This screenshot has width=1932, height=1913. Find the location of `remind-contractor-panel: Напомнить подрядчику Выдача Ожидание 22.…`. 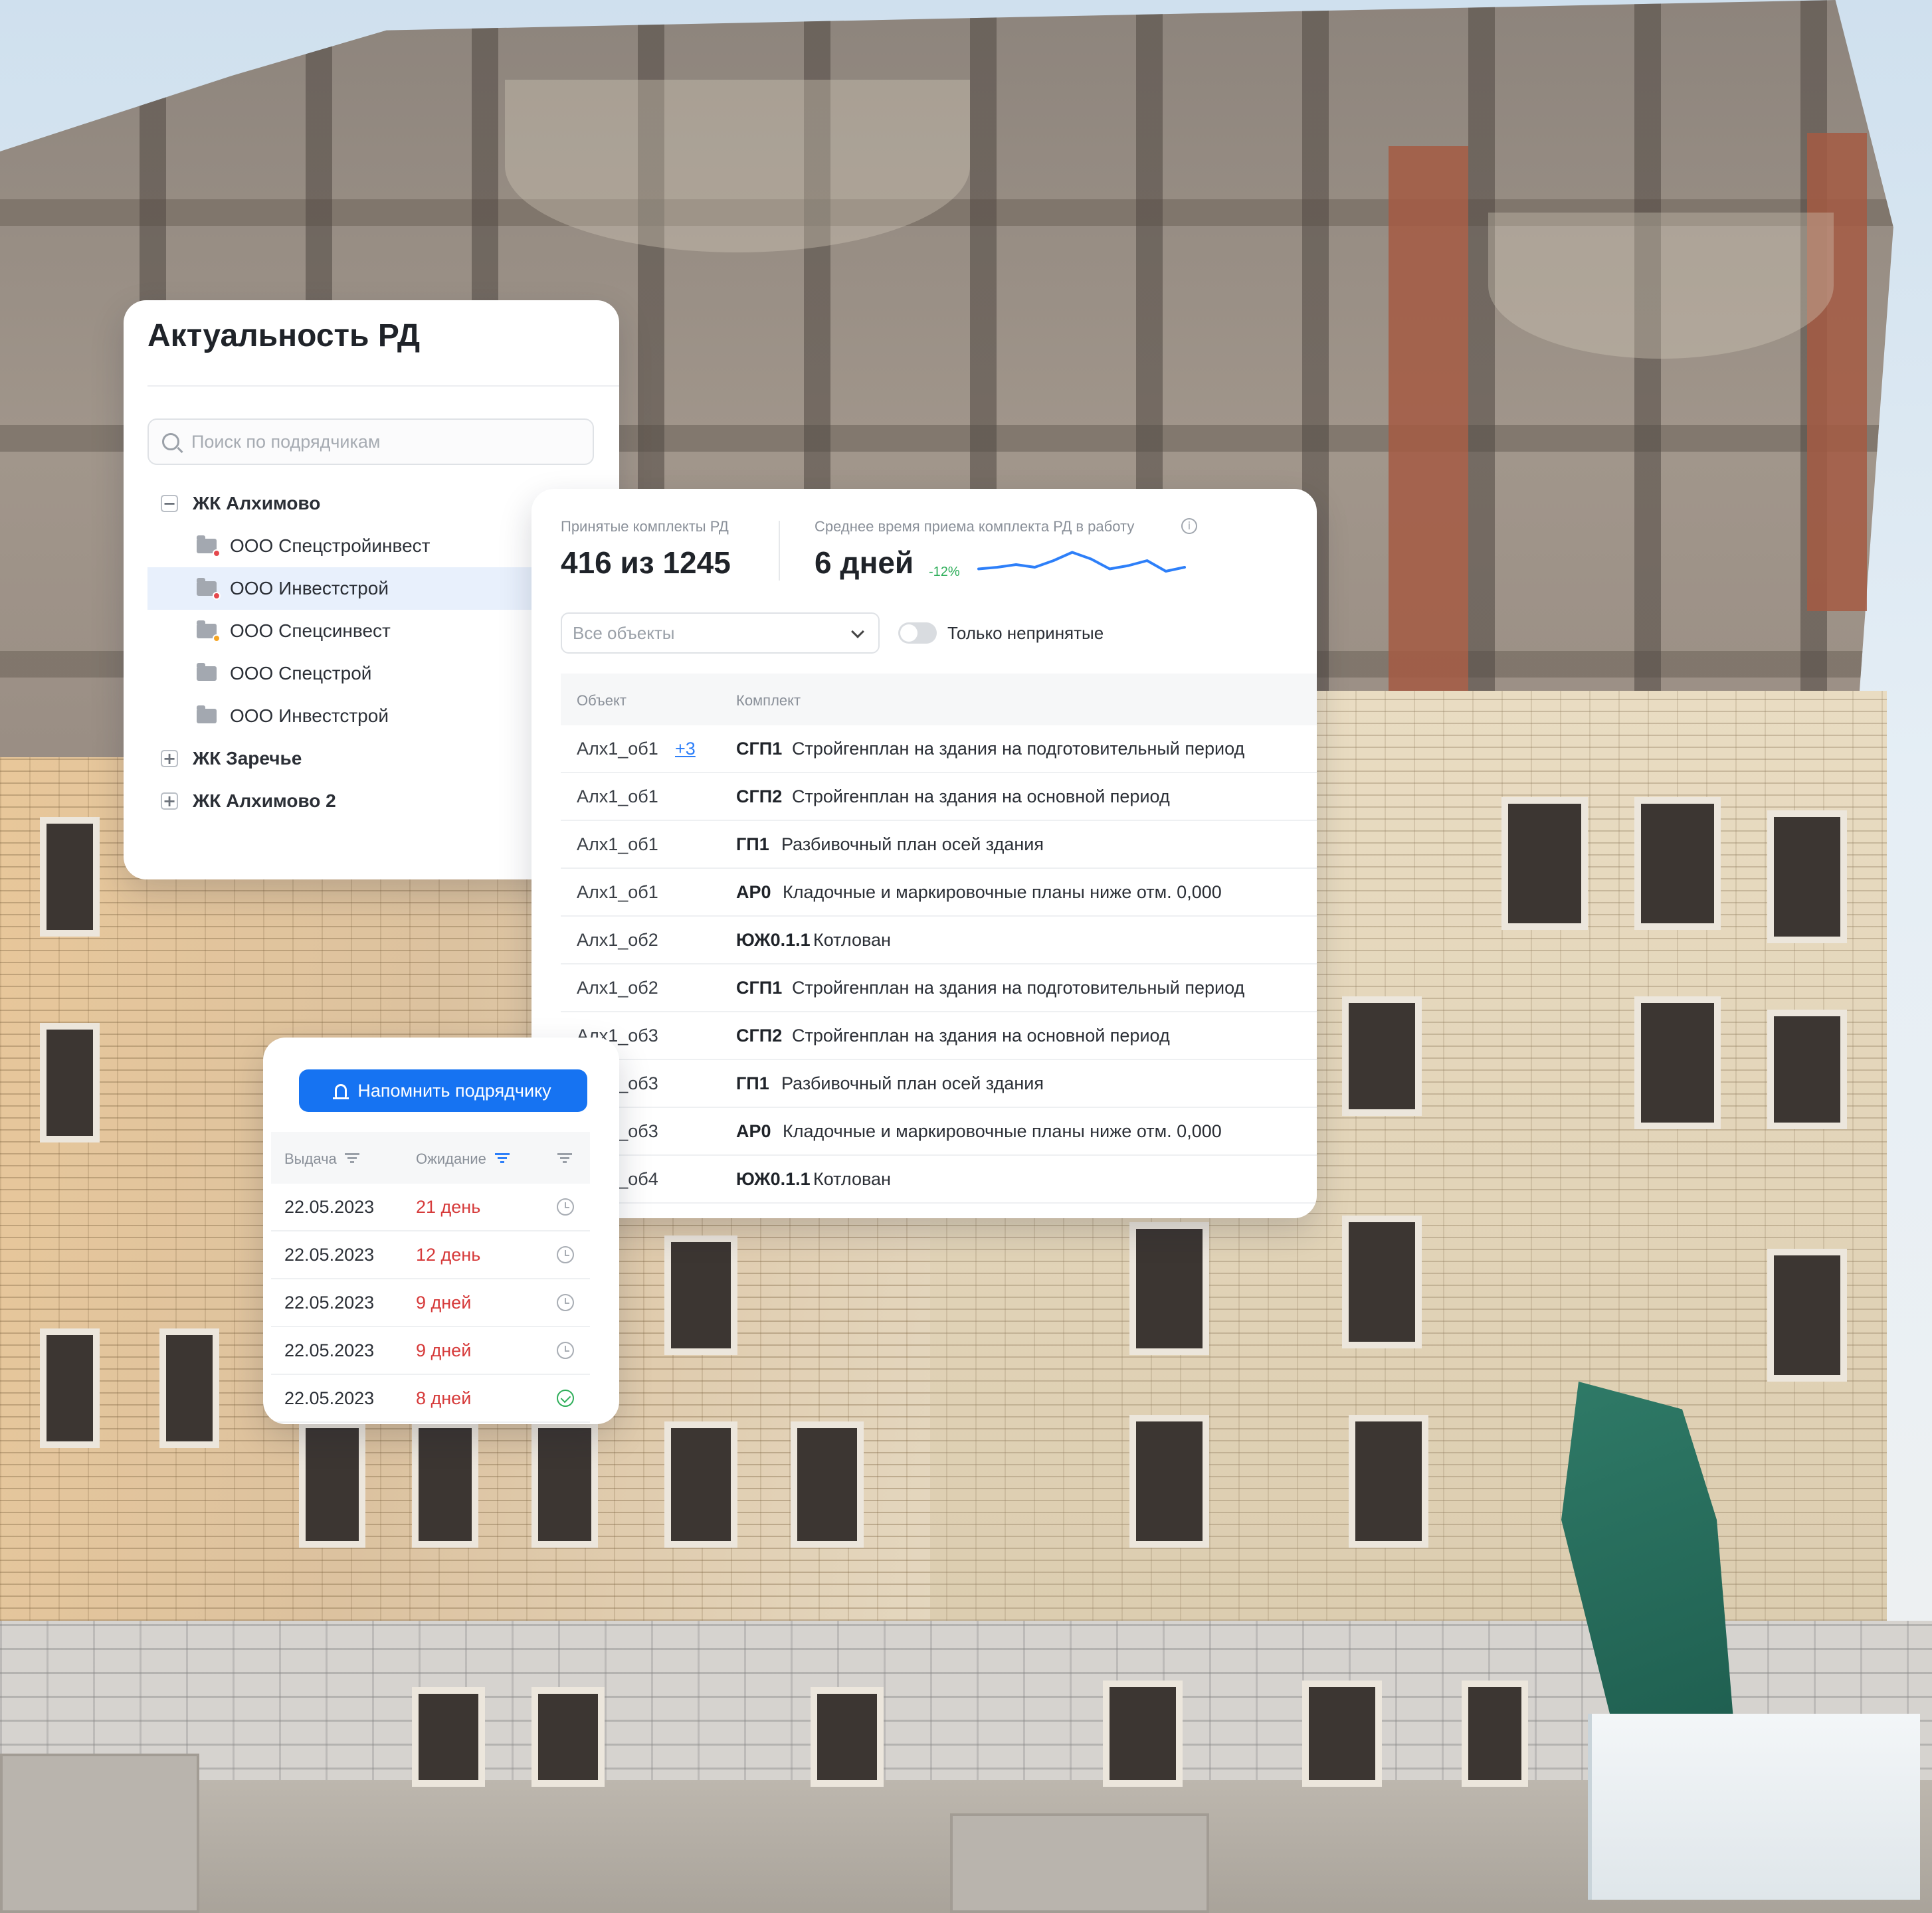

remind-contractor-panel: Напомнить подрядчику Выдача Ожидание 22.… is located at coordinates (441, 1231).